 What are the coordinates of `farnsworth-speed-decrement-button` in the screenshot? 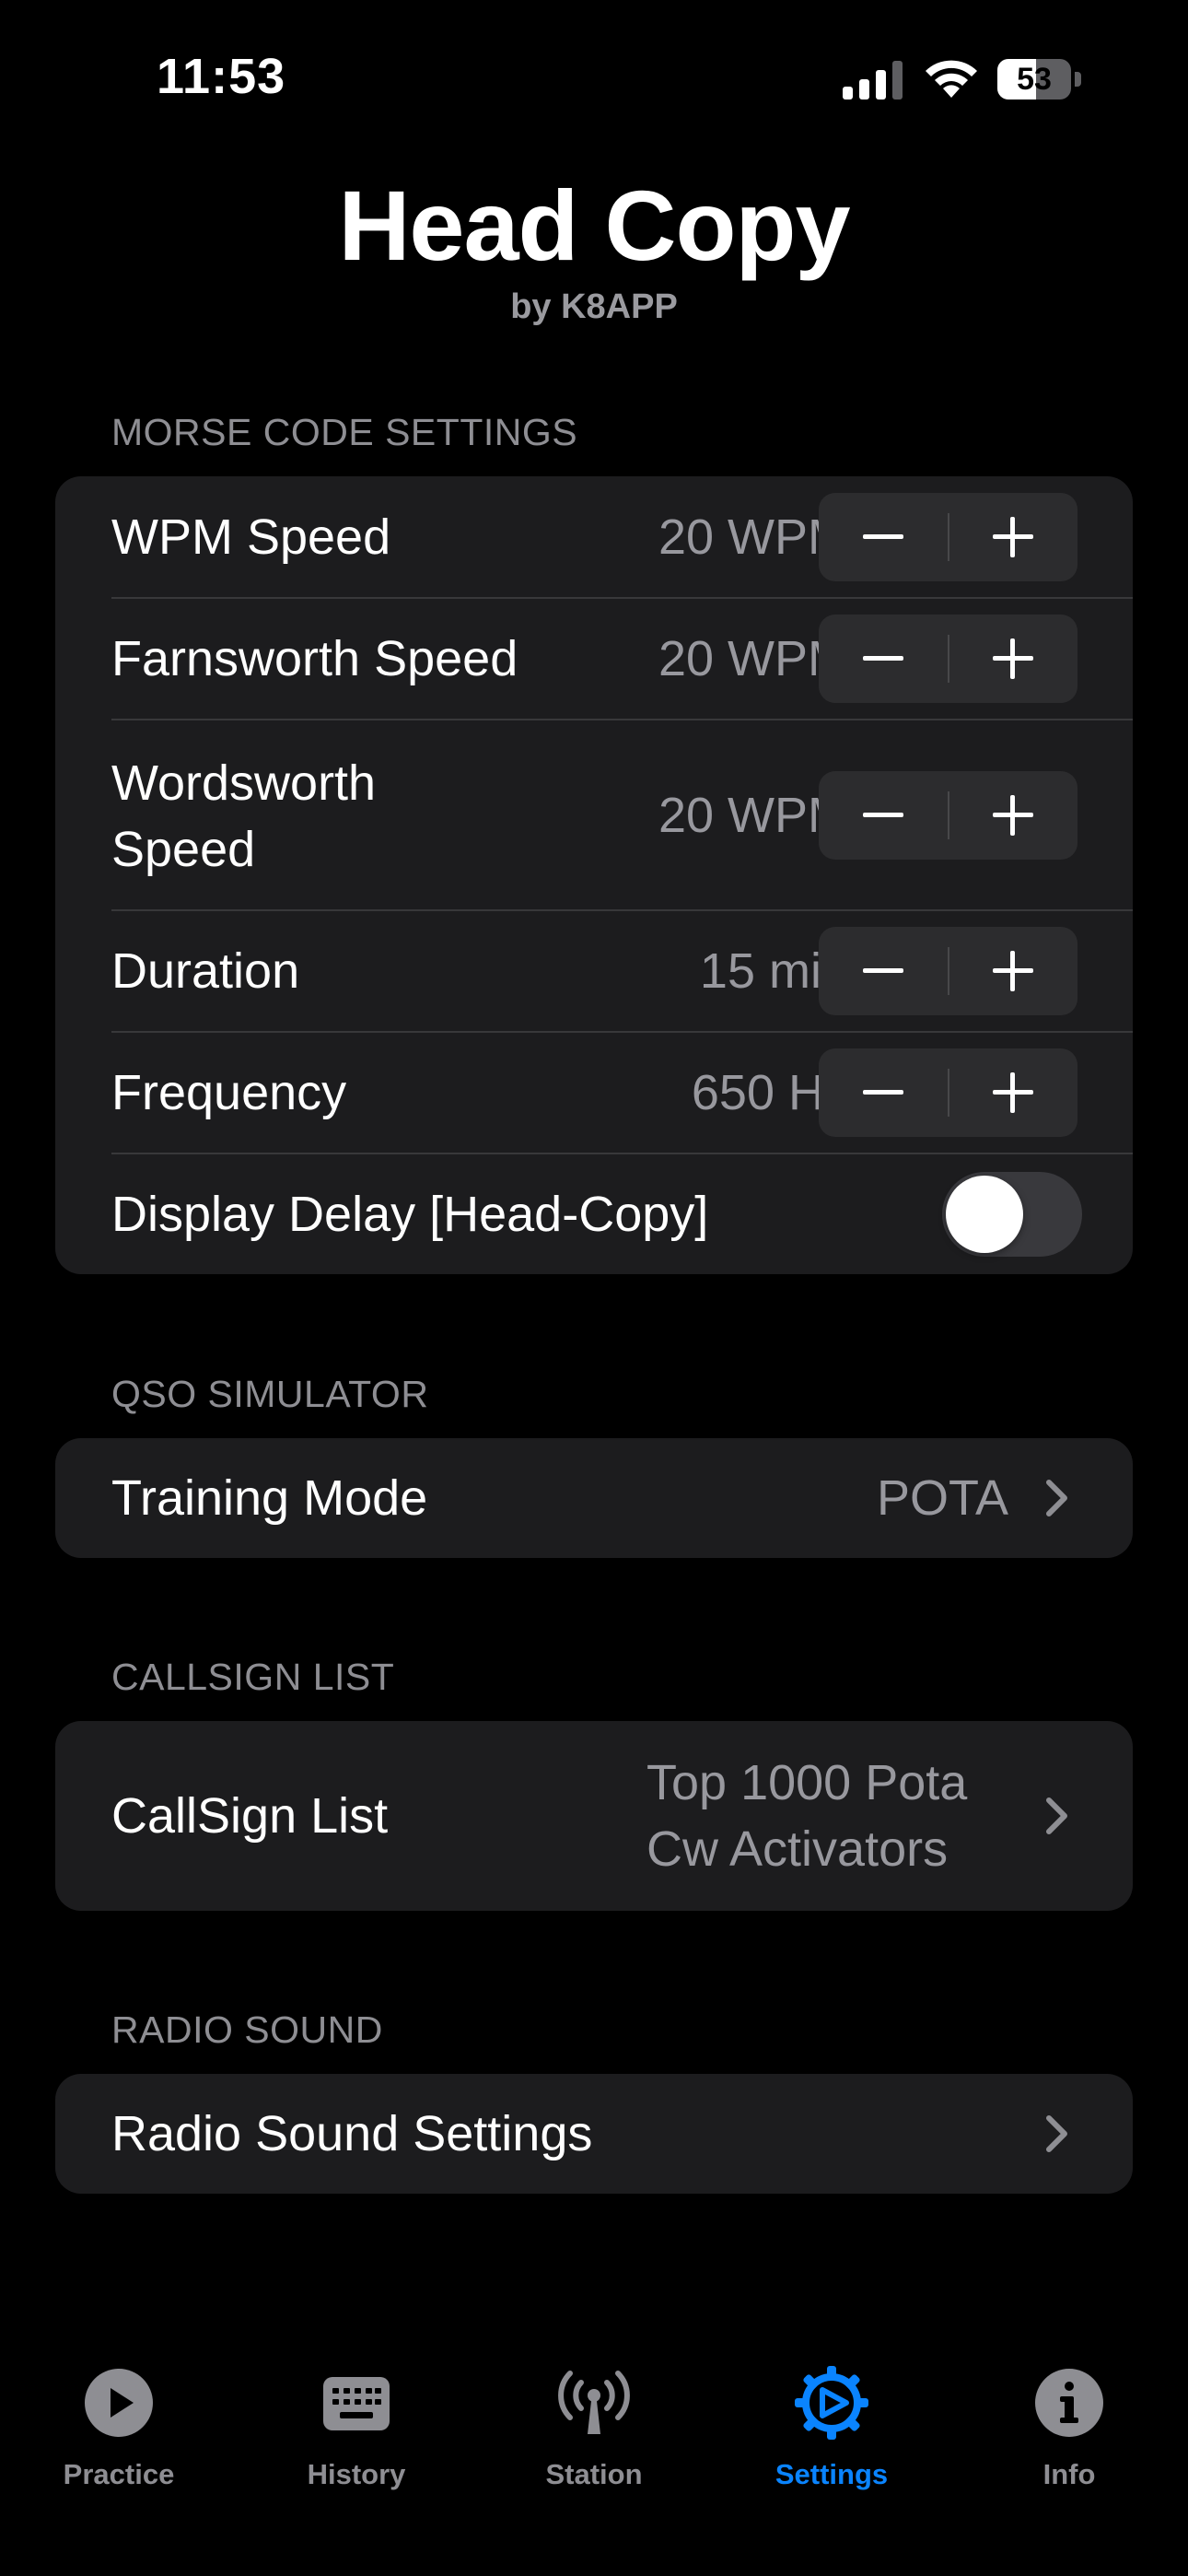 It's located at (883, 659).